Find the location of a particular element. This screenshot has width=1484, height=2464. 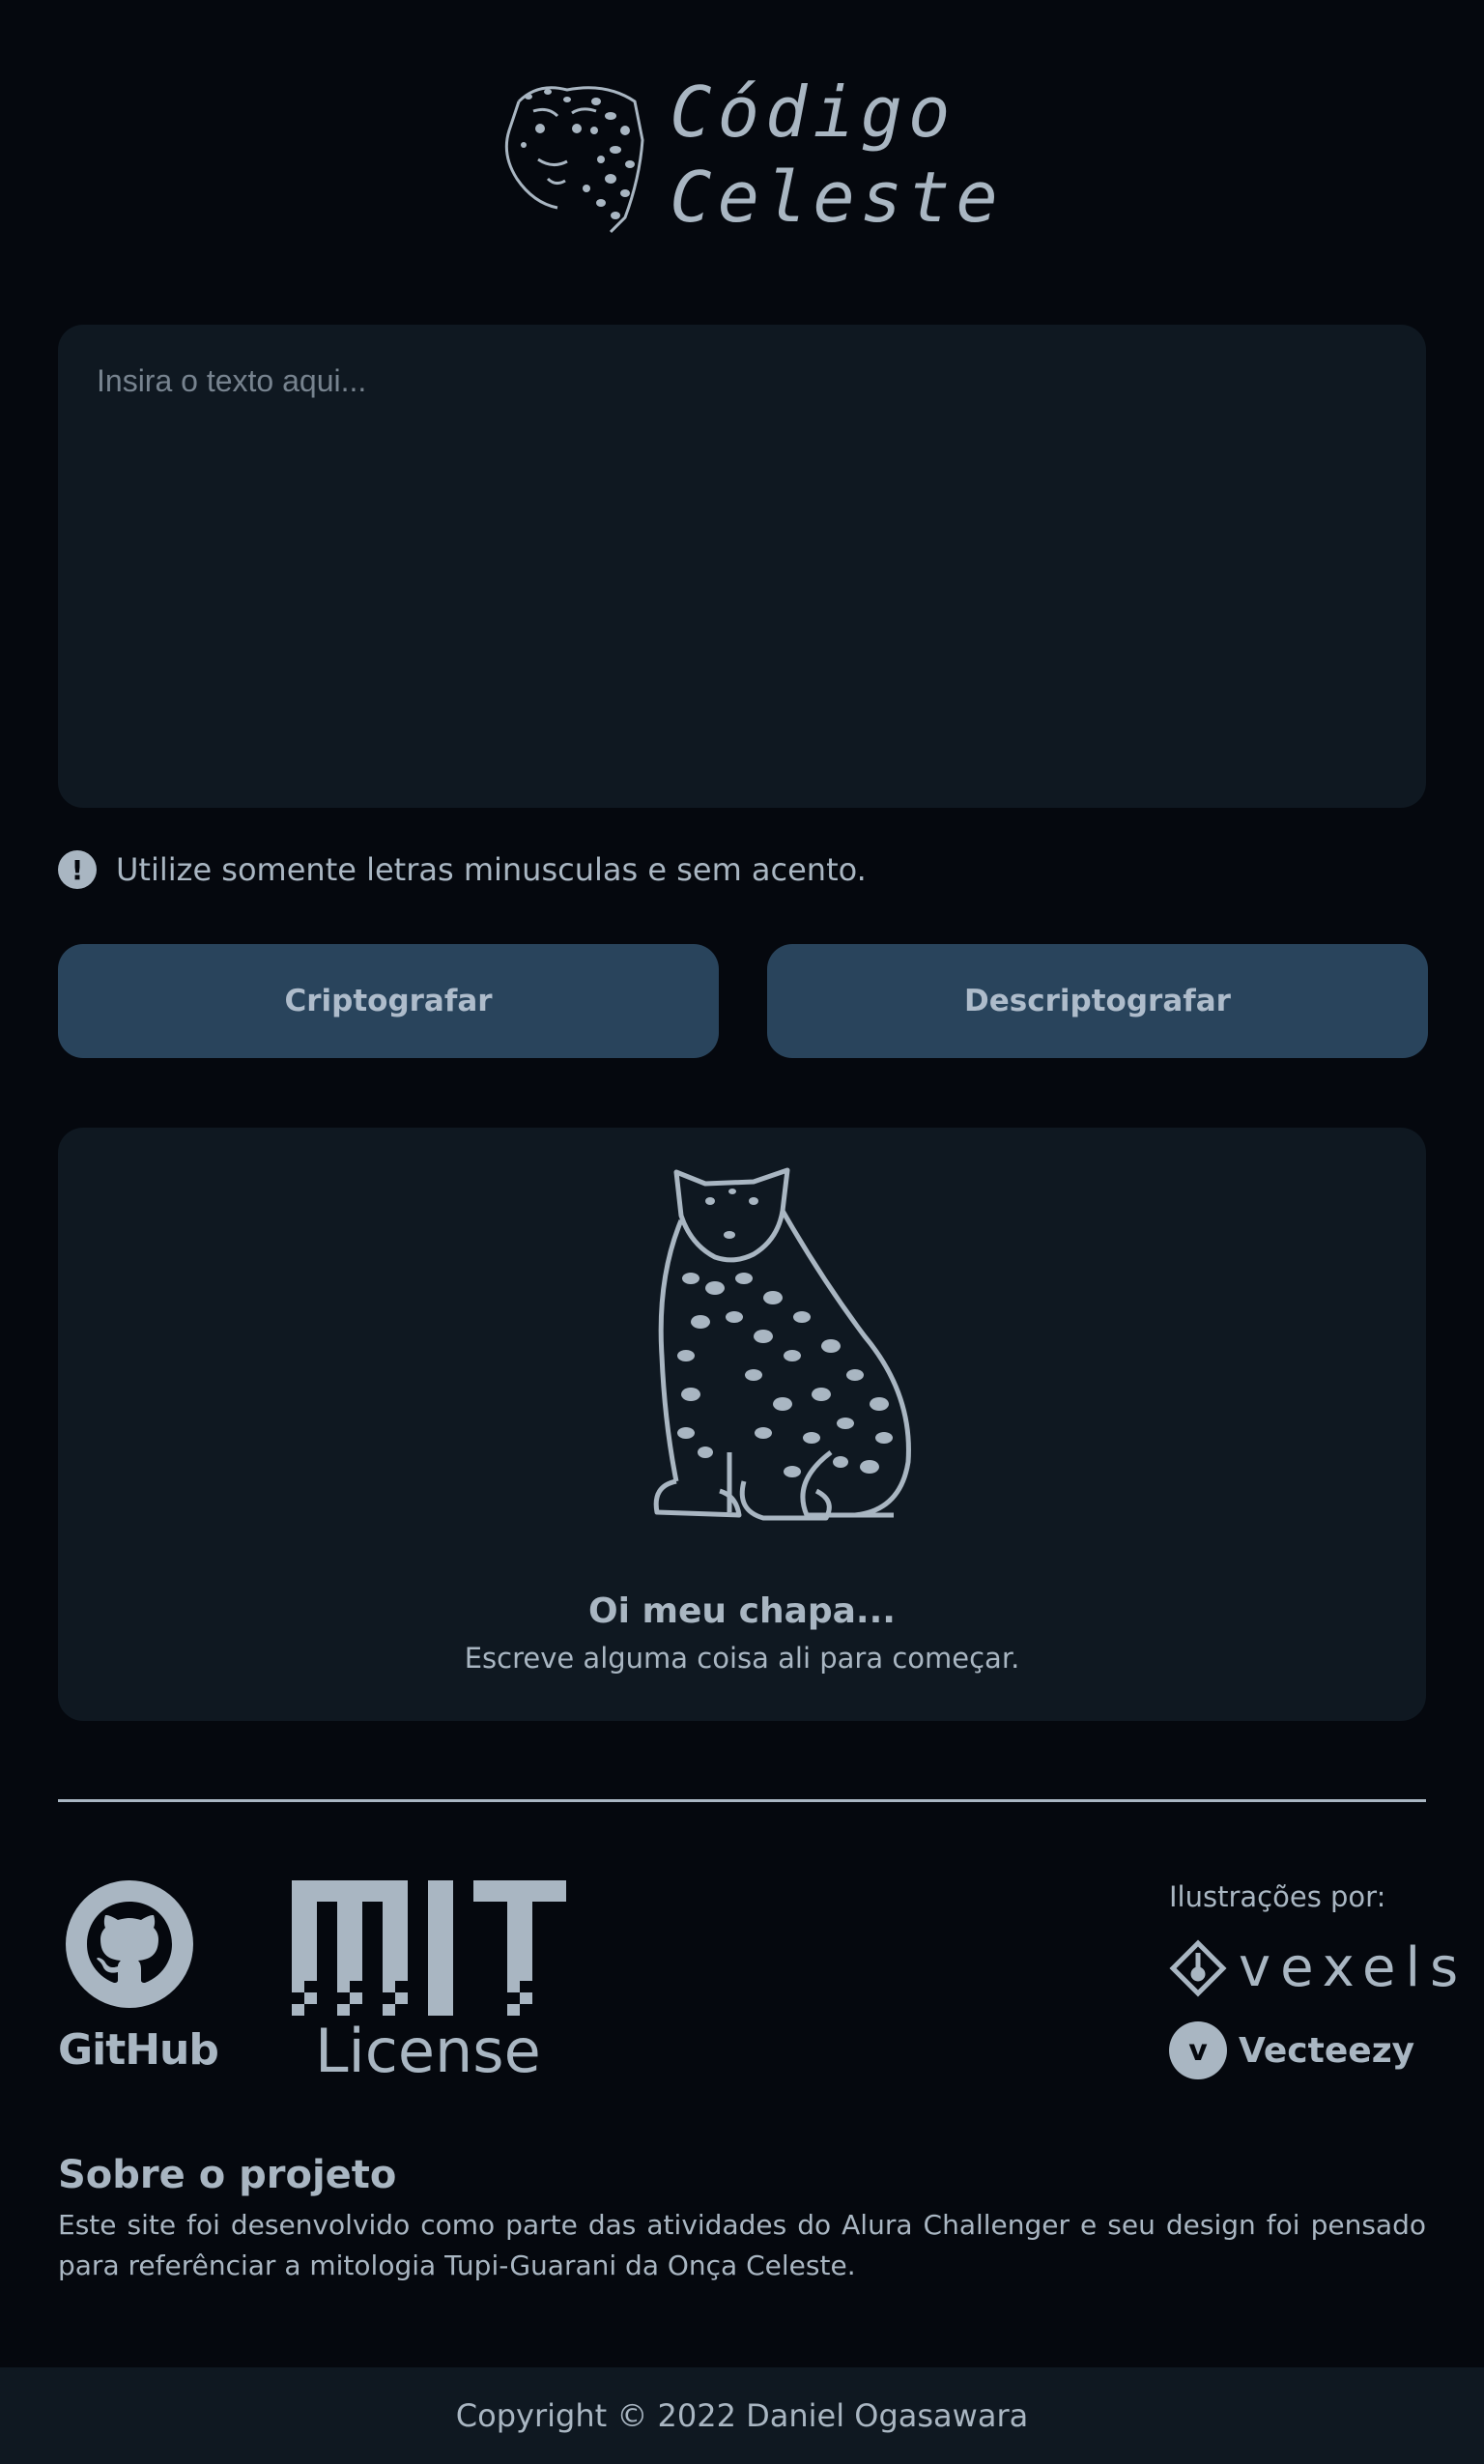

output-subtitle: Escreve alguma coisa ali para começar. is located at coordinates (742, 1658).